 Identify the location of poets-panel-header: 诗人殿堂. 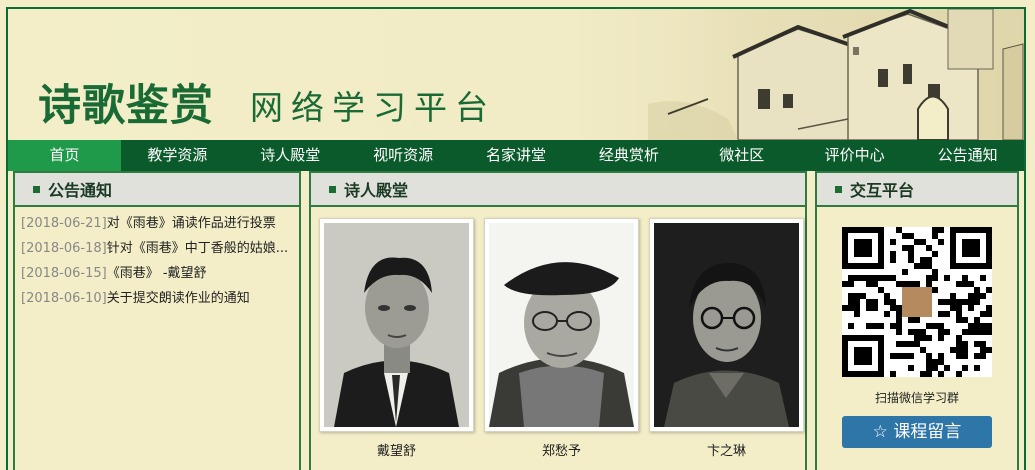
(558, 190).